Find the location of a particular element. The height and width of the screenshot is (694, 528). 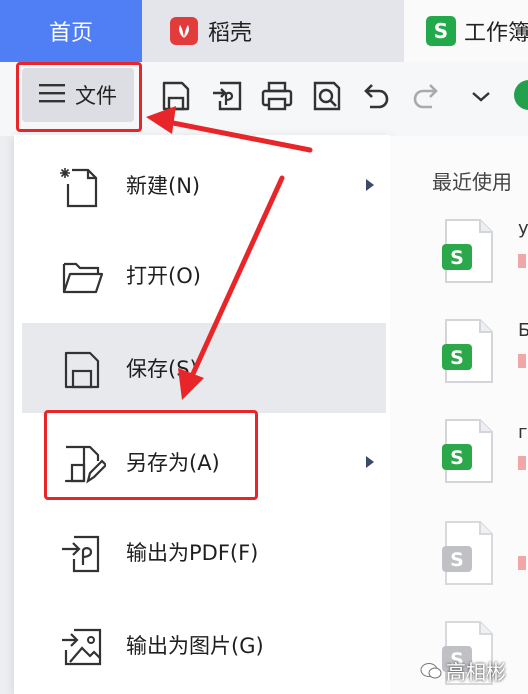

tab-workbook: S 工作簿 is located at coordinates (466, 31).